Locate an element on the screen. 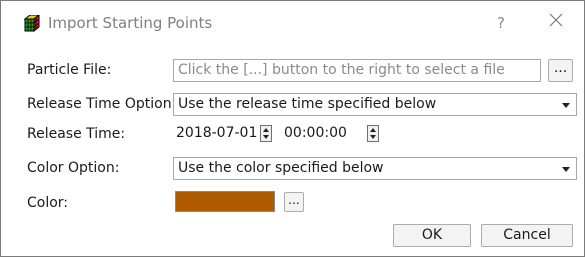  close-icon is located at coordinates (556, 20).